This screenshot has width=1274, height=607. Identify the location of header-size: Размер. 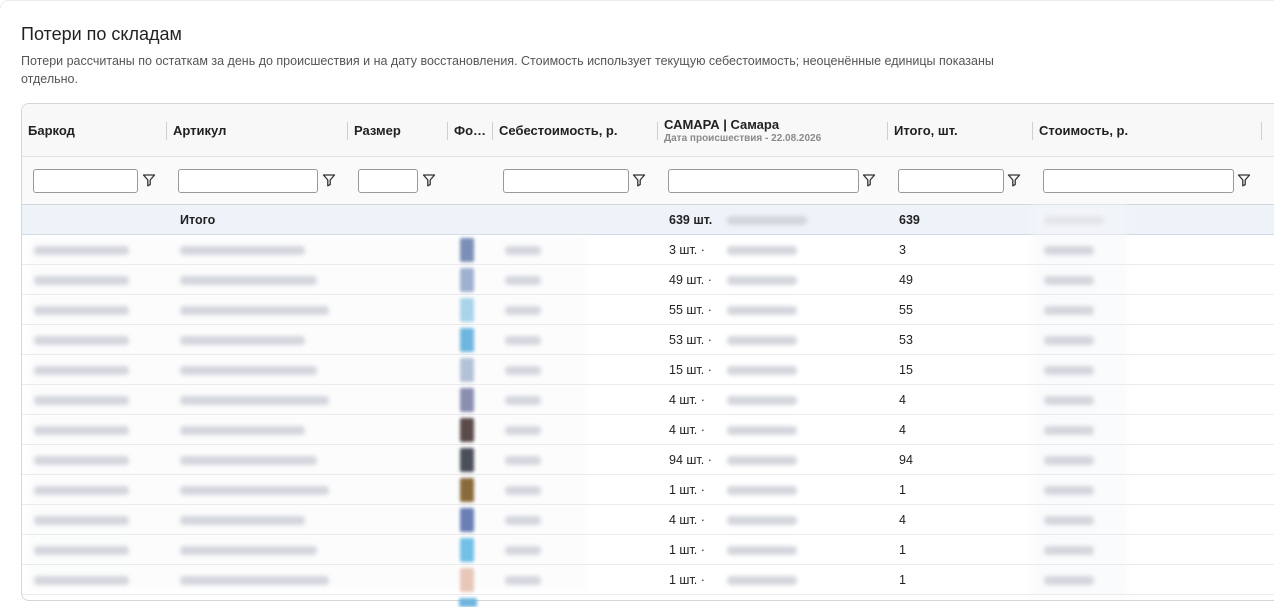
(397, 130).